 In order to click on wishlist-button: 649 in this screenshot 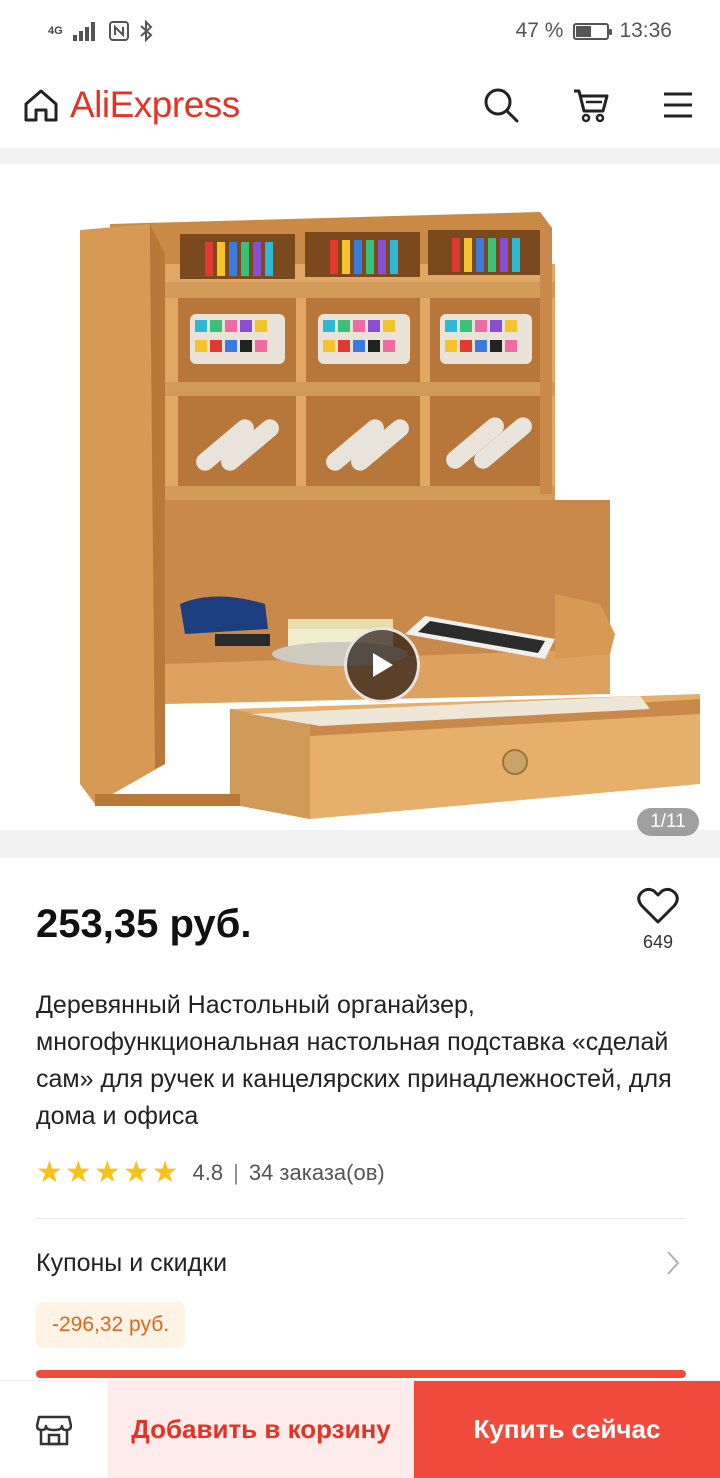, I will do `click(658, 919)`.